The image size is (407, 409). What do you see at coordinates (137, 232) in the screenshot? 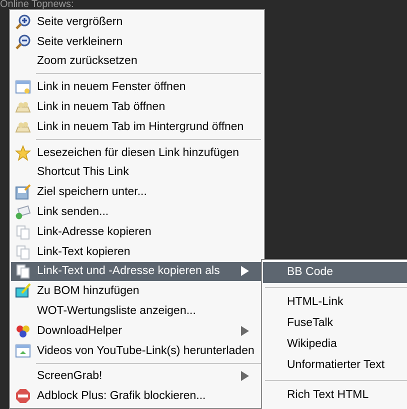
I see `menu-item: Link-Adresse kopieren` at bounding box center [137, 232].